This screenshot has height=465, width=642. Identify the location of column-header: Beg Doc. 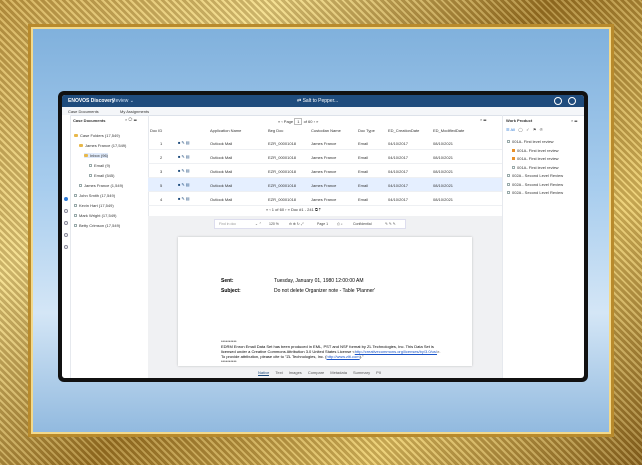
(275, 131).